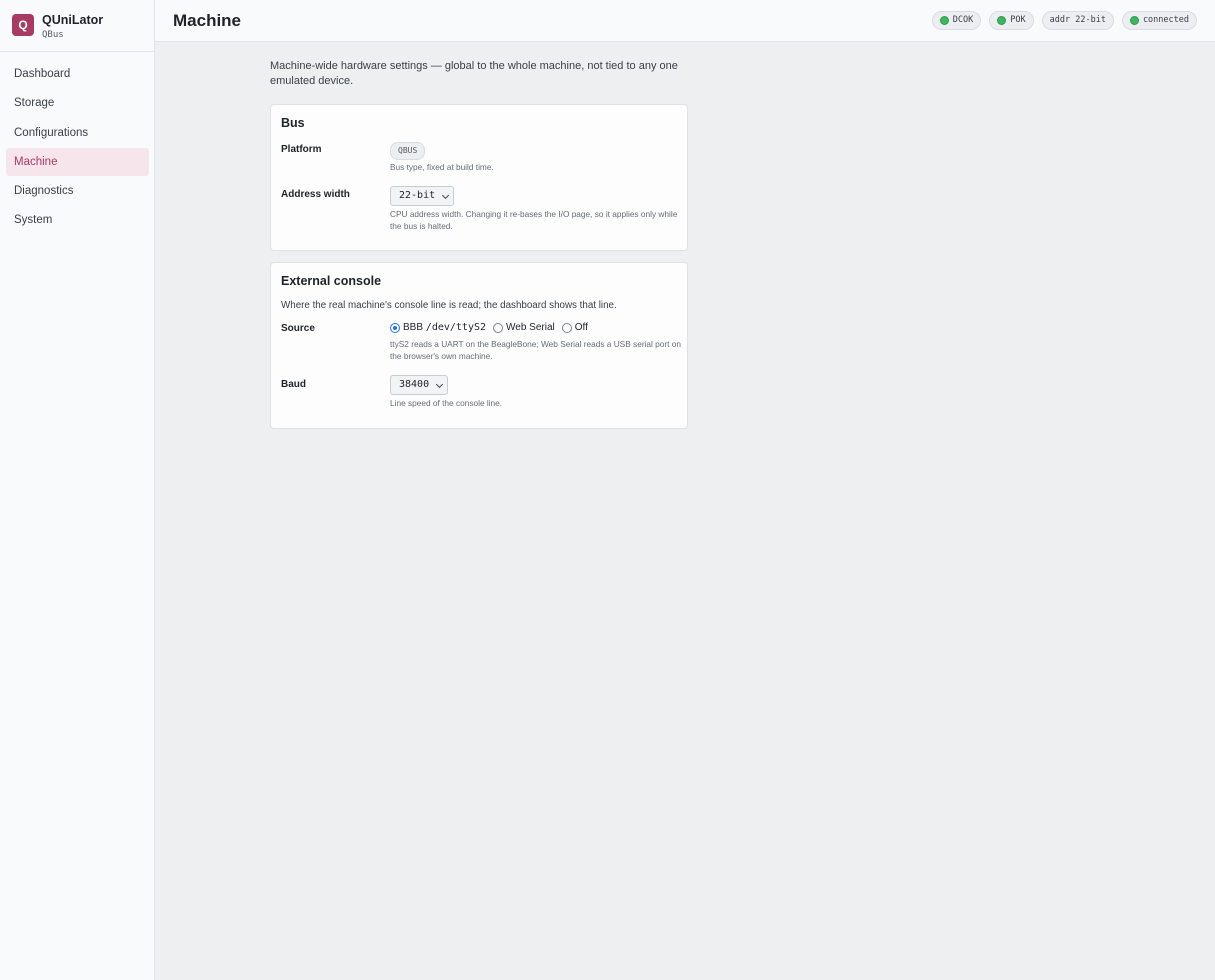 The image size is (1215, 980). What do you see at coordinates (77, 103) in the screenshot?
I see `sidebar-item-storage: Storage` at bounding box center [77, 103].